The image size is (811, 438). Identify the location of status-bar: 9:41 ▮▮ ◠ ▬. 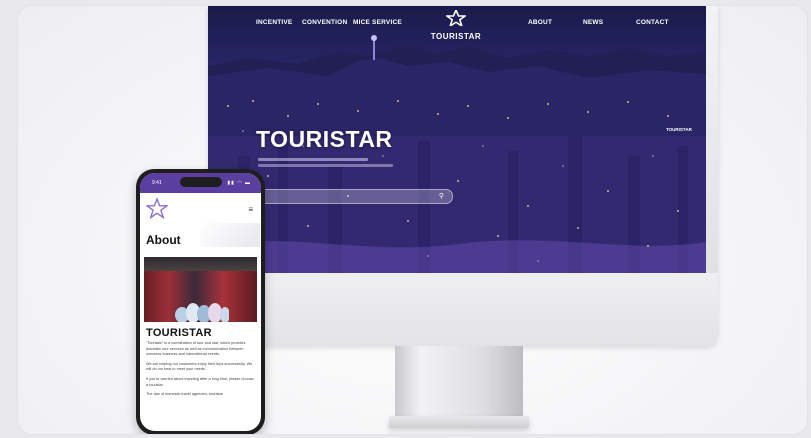
(200, 183).